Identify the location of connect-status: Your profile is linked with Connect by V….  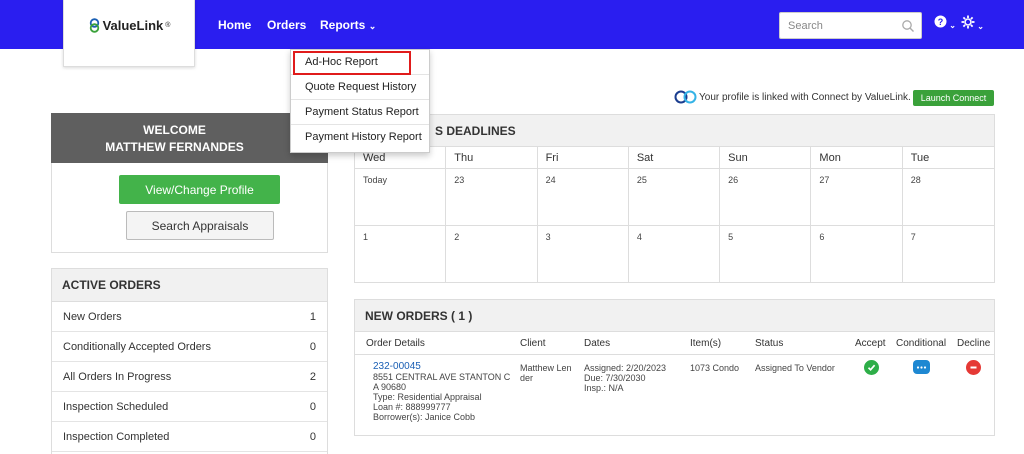
(792, 97).